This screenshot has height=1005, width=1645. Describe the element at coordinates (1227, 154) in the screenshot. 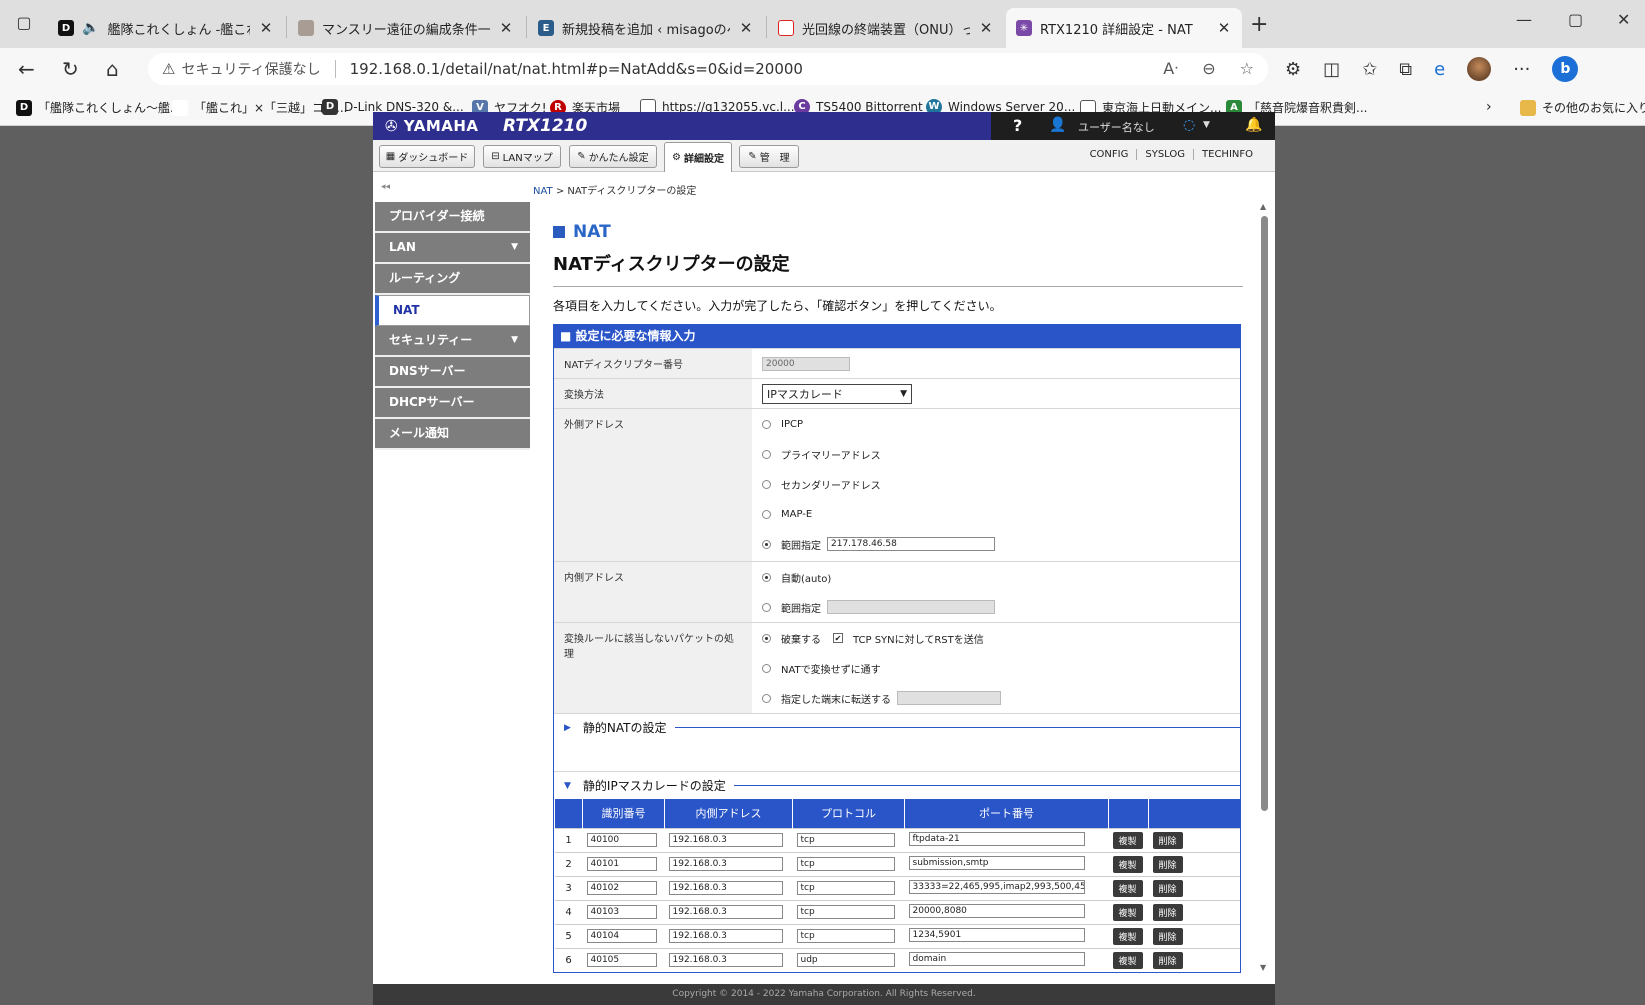

I see `techinfo-link: TECHINFO` at that location.